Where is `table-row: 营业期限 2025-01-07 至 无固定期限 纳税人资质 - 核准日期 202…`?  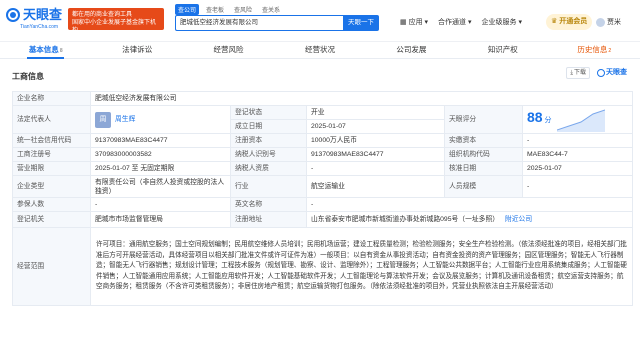
table-row: 营业期限 2025-01-07 至 无固定期限 纳税人资质 - 核准日期 202… is located at coordinates (323, 168).